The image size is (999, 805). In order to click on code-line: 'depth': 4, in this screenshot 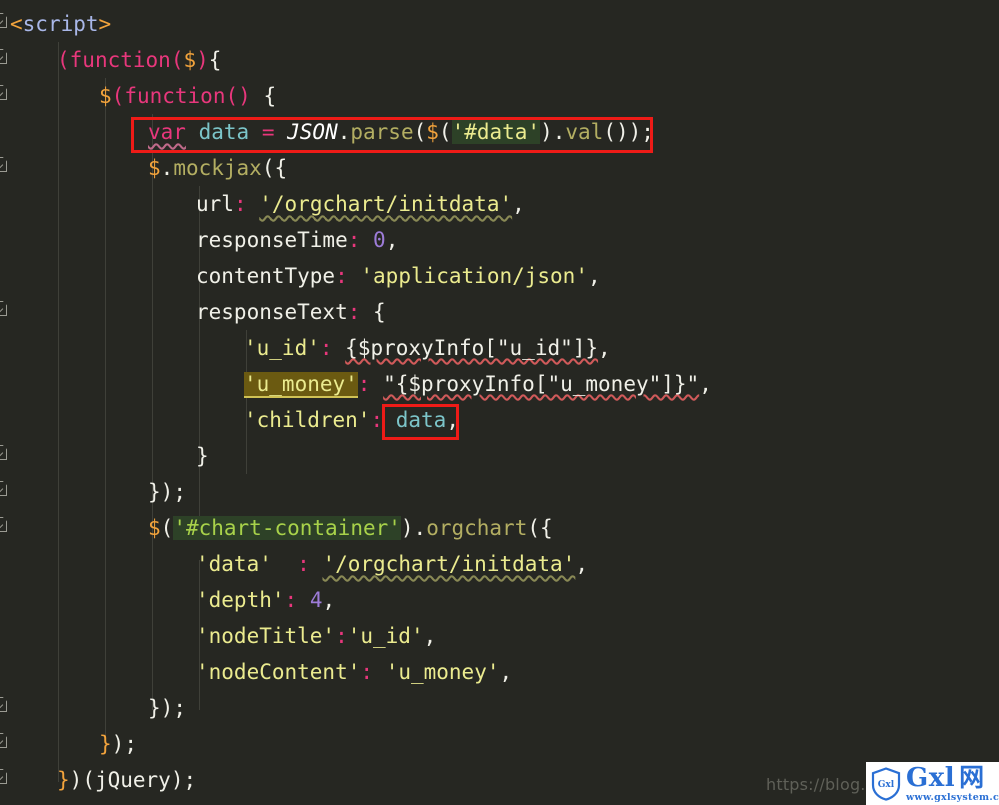, I will do `click(265, 600)`.